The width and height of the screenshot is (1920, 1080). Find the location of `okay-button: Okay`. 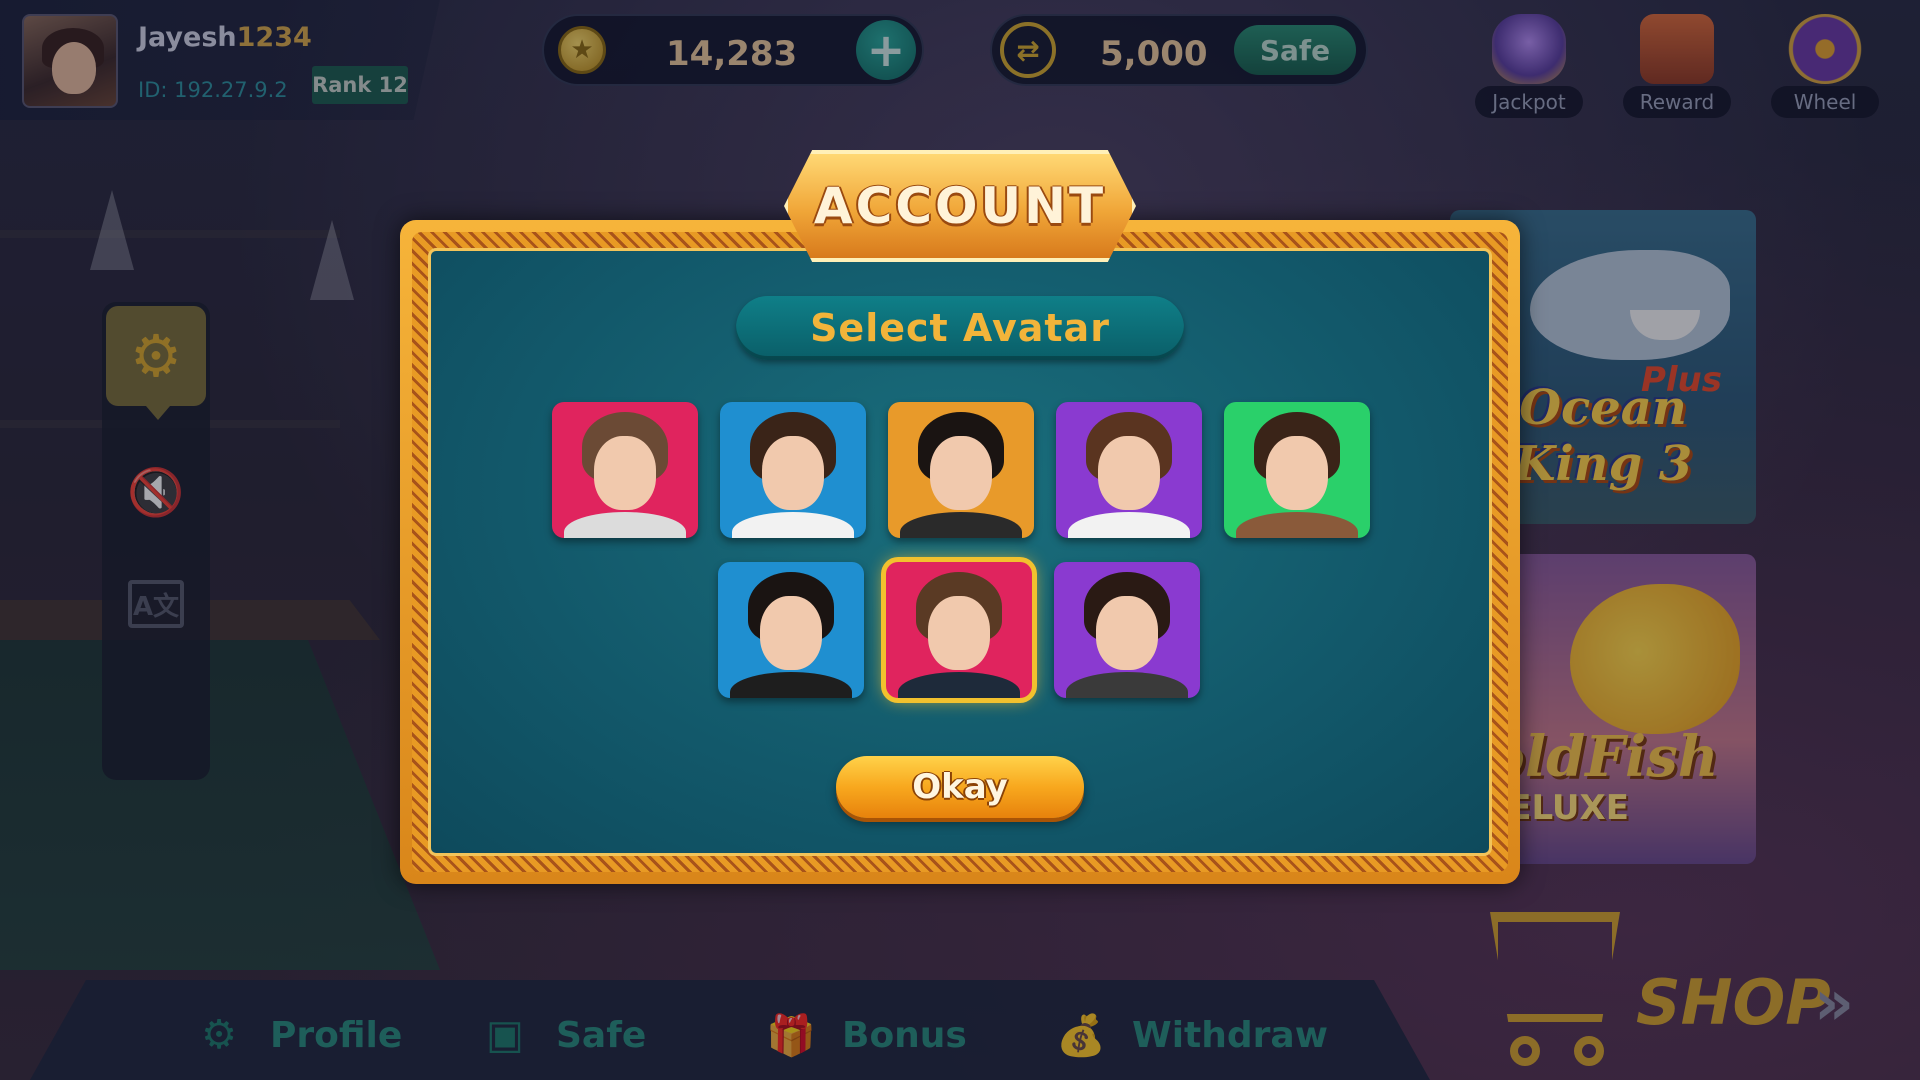

okay-button: Okay is located at coordinates (960, 787).